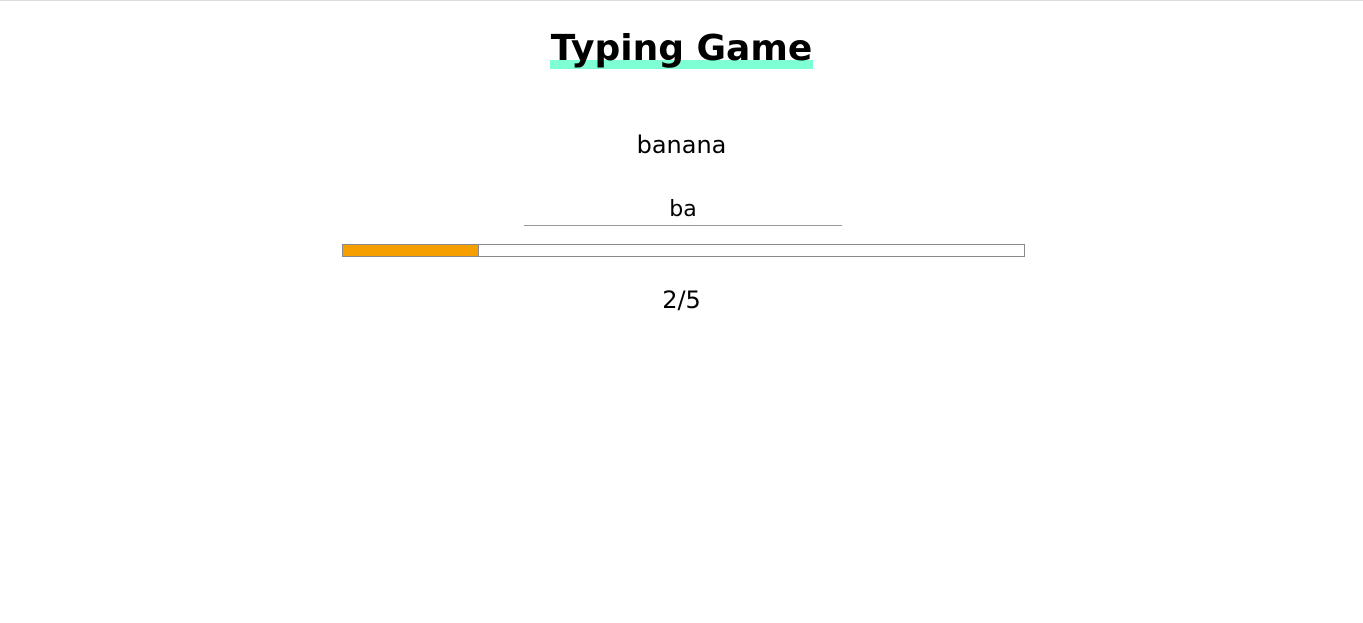  I want to click on typing-input, so click(683, 210).